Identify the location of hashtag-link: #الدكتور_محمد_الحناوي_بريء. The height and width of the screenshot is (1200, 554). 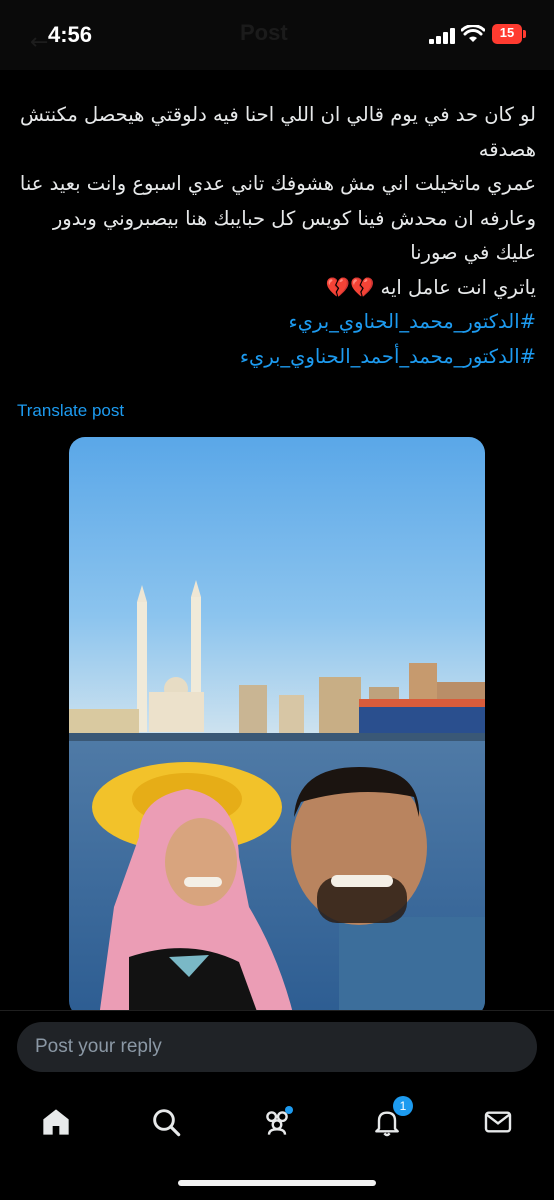
(276, 322).